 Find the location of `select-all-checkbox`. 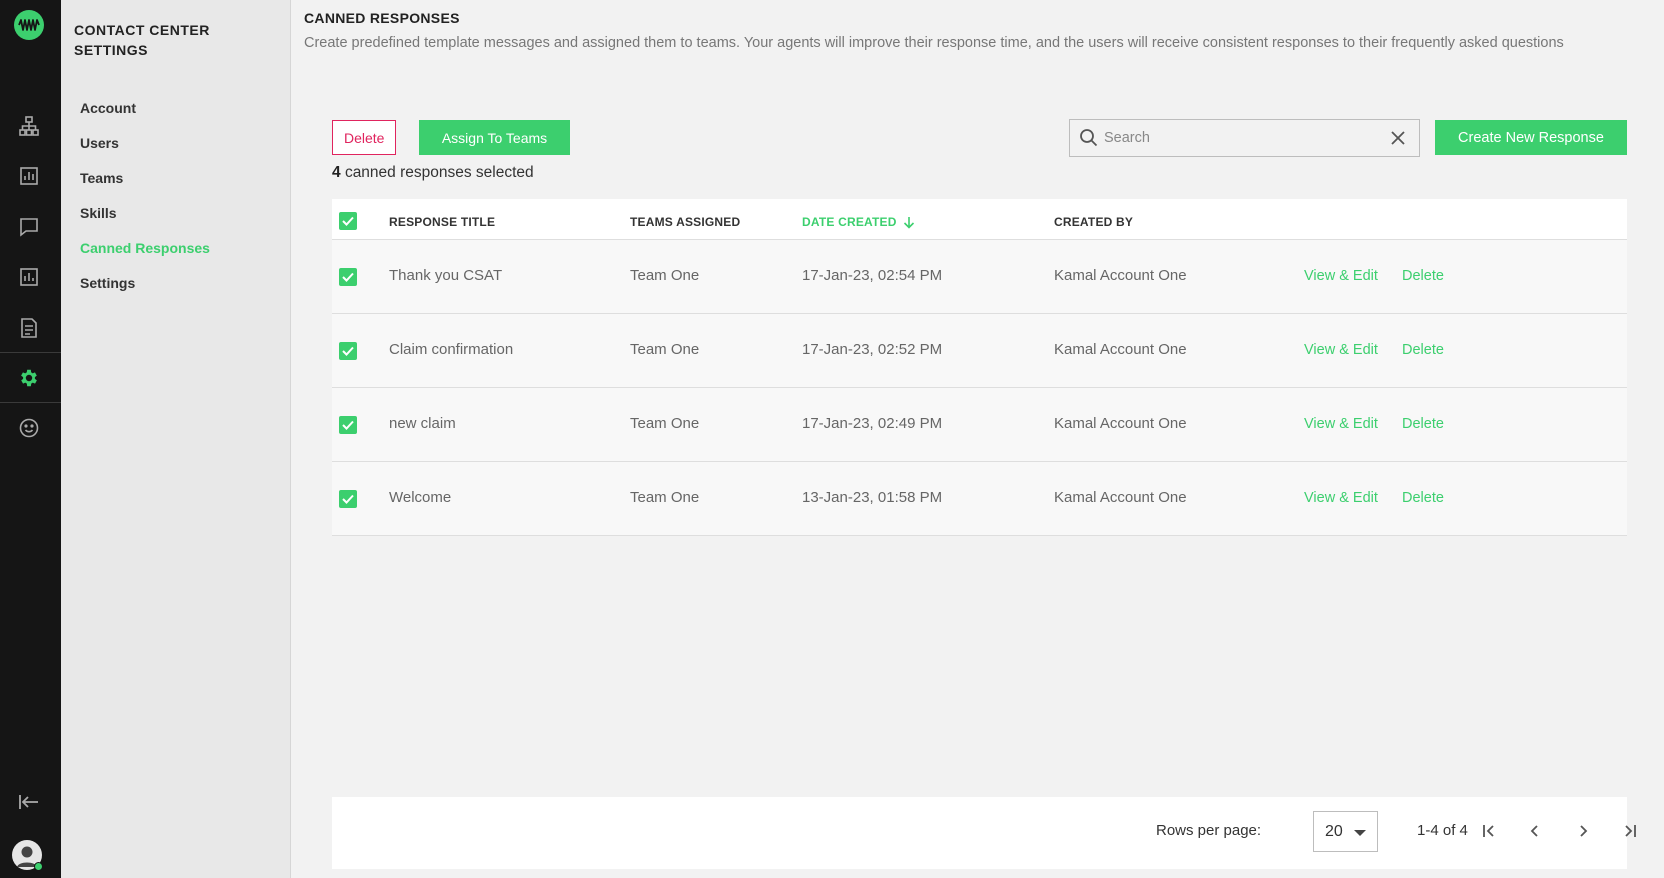

select-all-checkbox is located at coordinates (348, 221).